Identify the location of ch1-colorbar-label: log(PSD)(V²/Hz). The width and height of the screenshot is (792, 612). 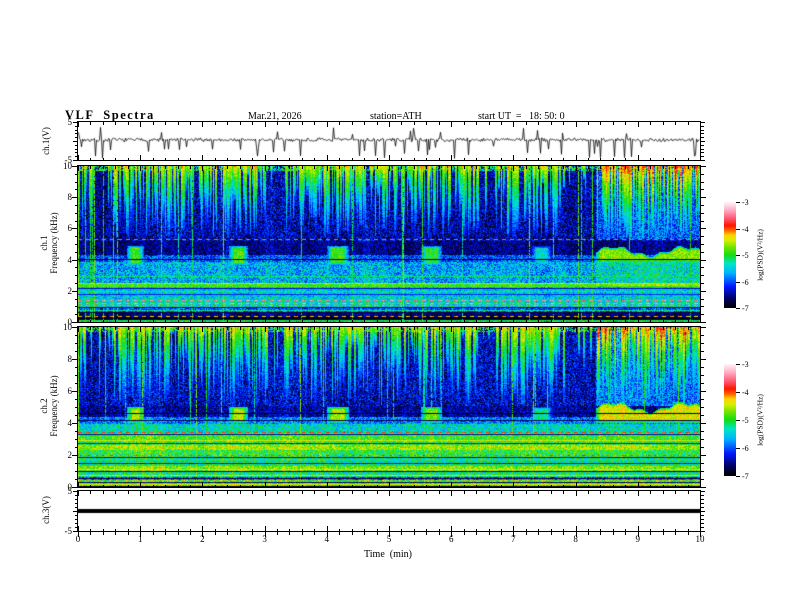
(760, 255).